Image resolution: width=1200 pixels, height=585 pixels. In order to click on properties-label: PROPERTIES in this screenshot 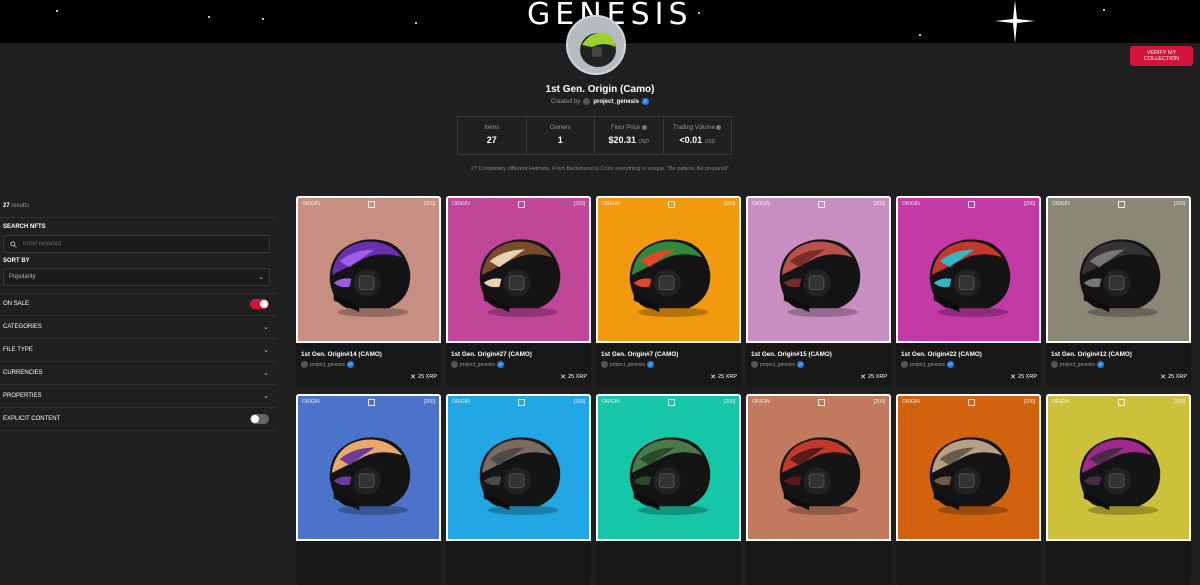, I will do `click(22, 396)`.